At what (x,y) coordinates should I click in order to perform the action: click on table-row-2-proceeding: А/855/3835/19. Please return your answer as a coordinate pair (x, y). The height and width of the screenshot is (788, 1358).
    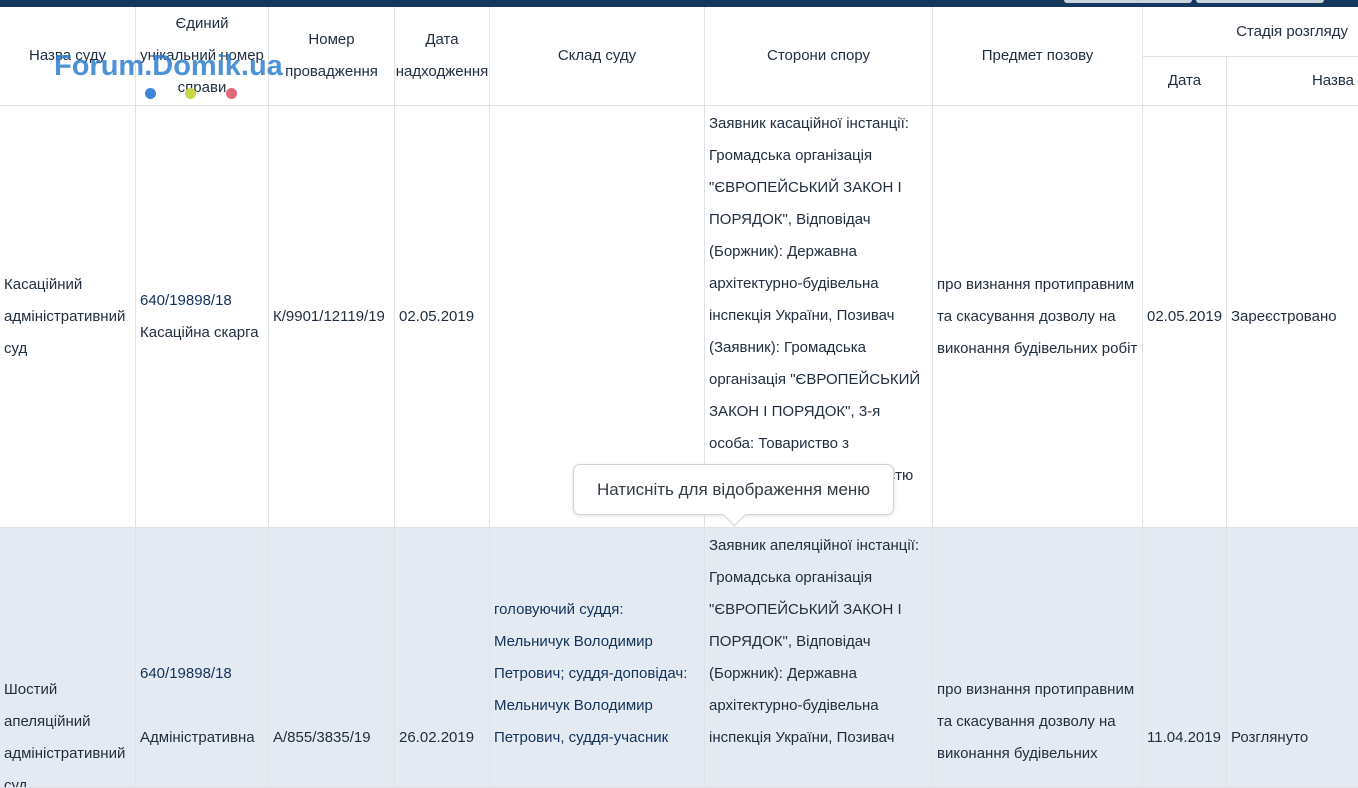
    Looking at the image, I should click on (332, 658).